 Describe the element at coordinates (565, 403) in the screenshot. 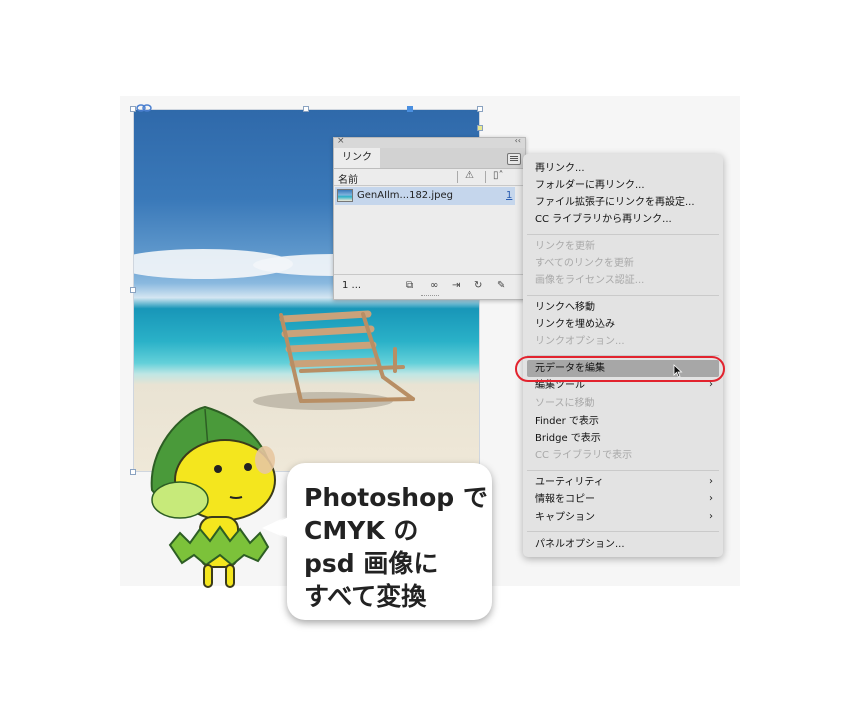

I see `menu-item-go-to-source: ソースに移動` at that location.